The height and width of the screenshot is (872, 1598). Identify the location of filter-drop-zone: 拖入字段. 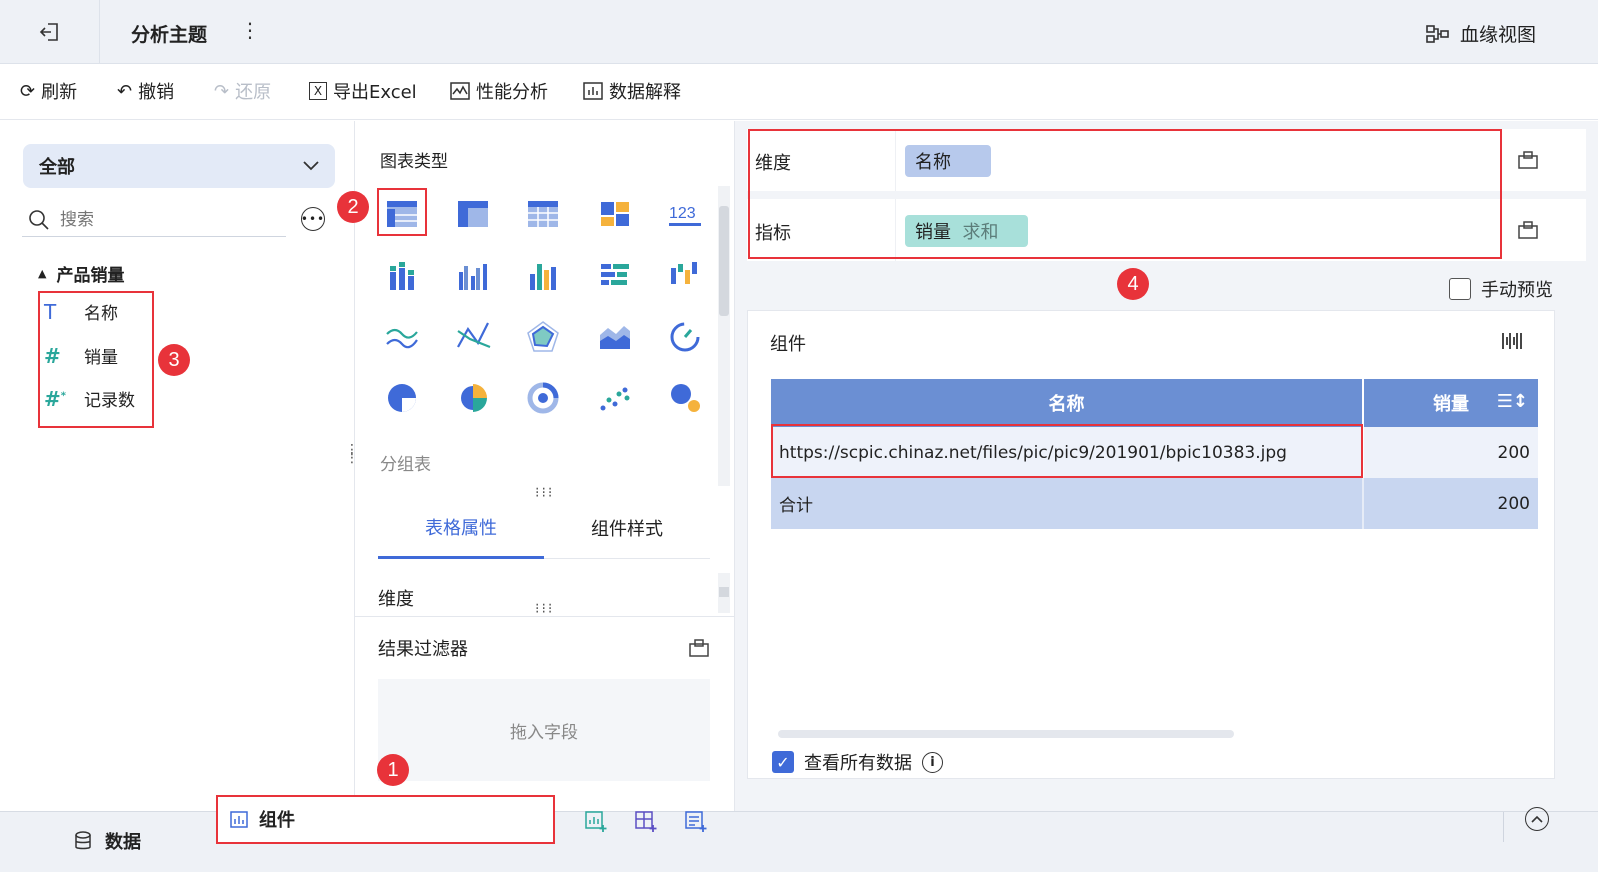
(544, 730).